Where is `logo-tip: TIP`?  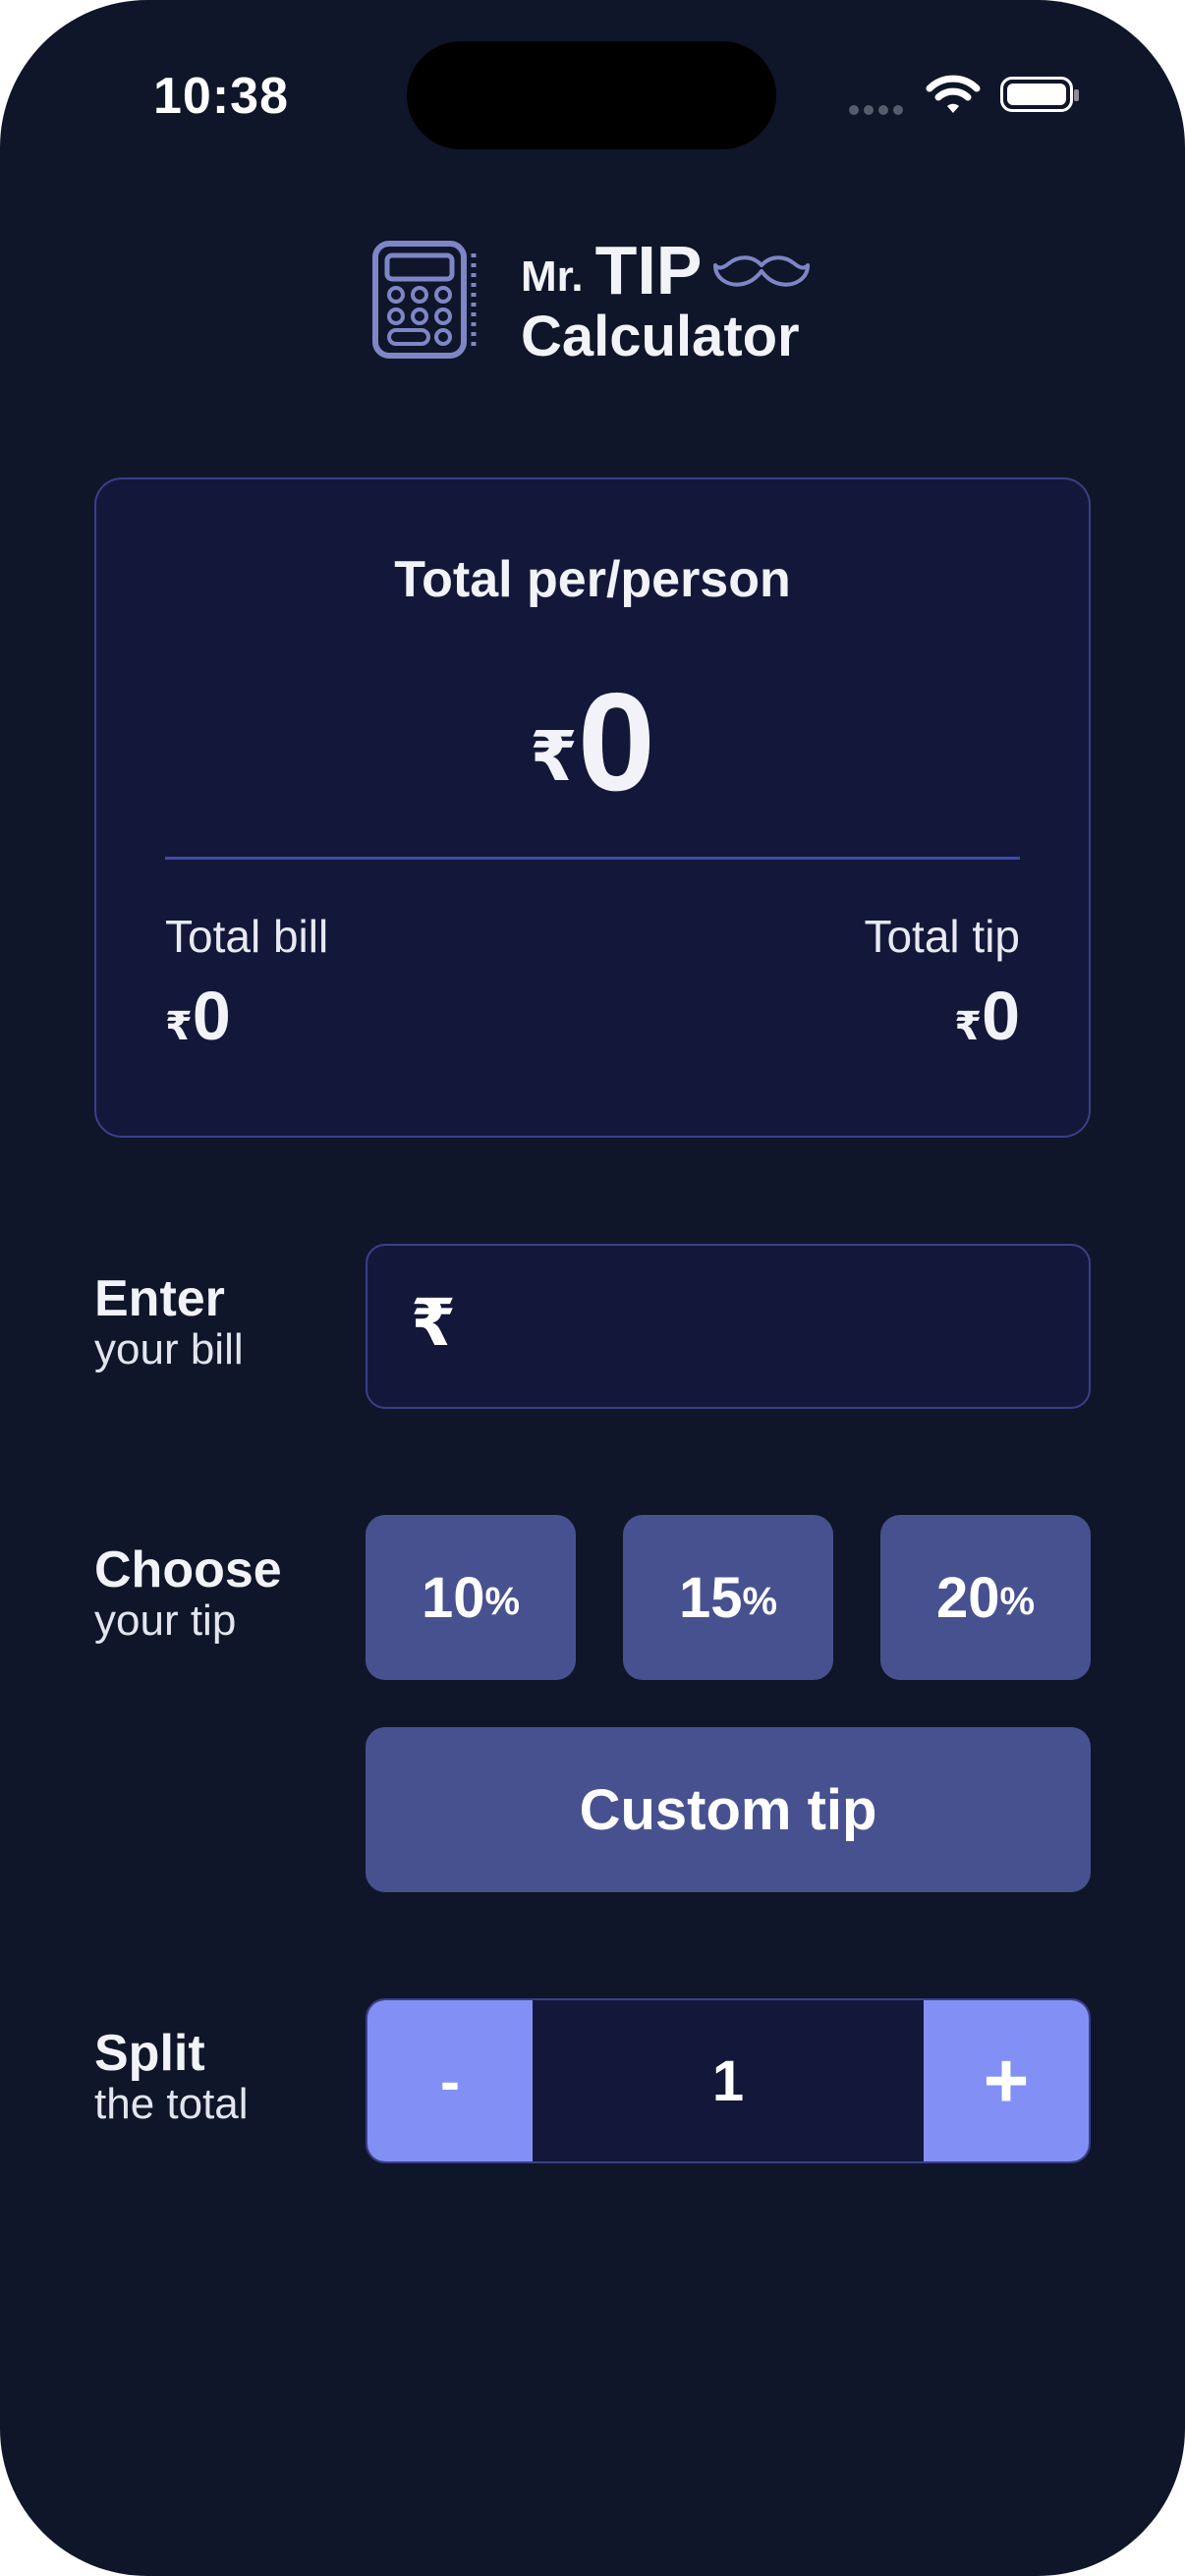
logo-tip: TIP is located at coordinates (649, 270).